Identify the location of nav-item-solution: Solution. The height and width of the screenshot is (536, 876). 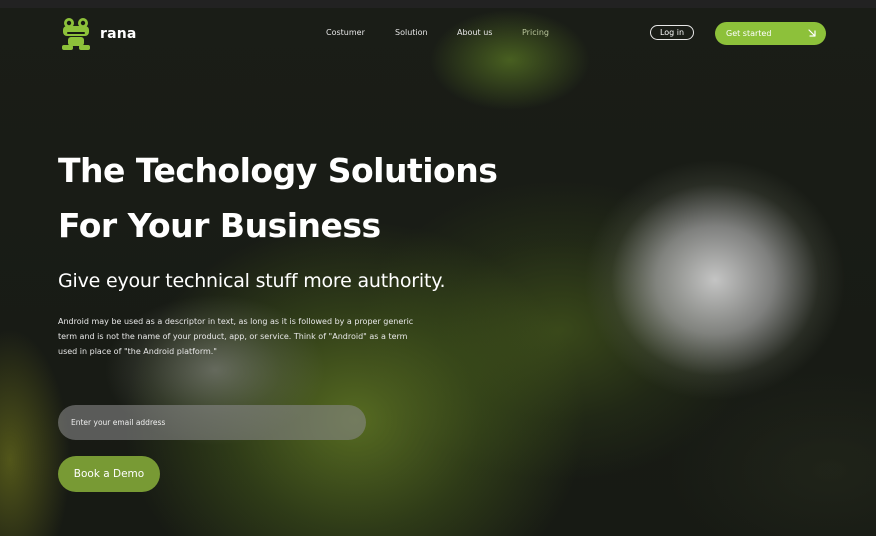
(411, 32).